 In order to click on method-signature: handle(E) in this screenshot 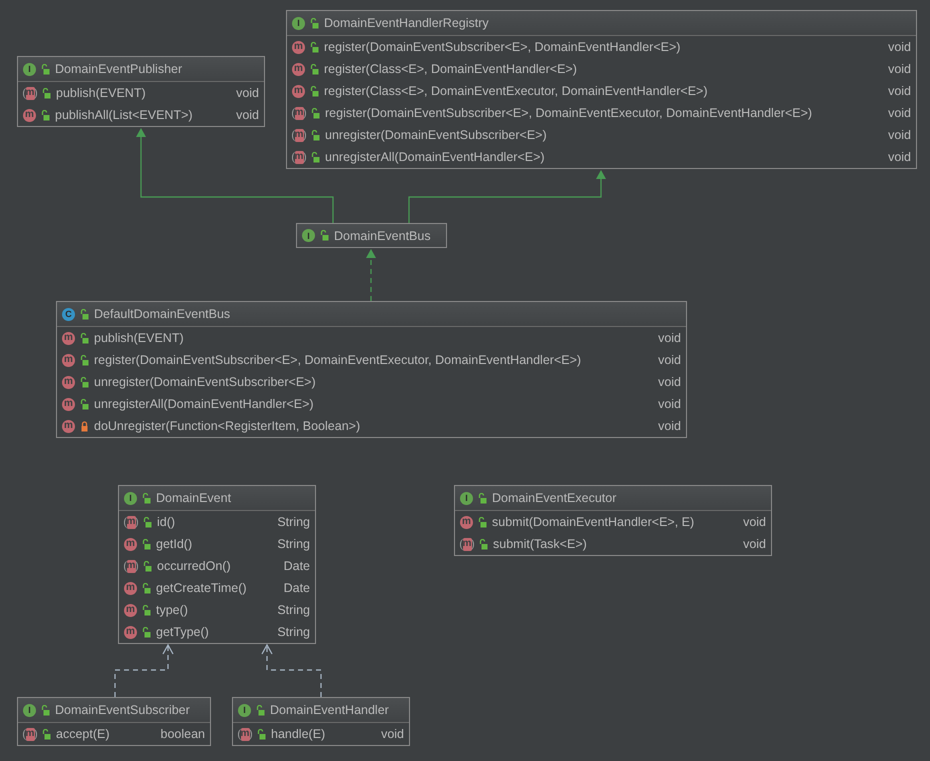, I will do `click(298, 734)`.